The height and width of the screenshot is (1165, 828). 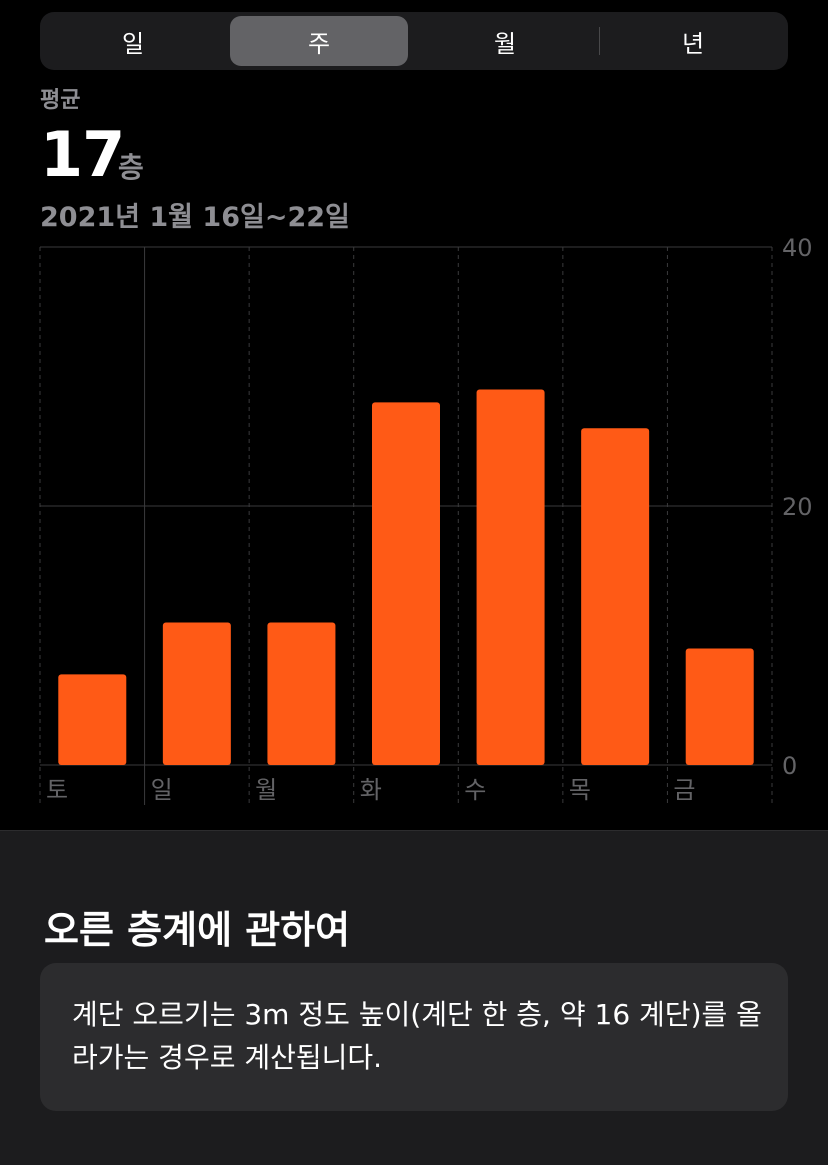 What do you see at coordinates (599, 41) in the screenshot?
I see `segment-divider` at bounding box center [599, 41].